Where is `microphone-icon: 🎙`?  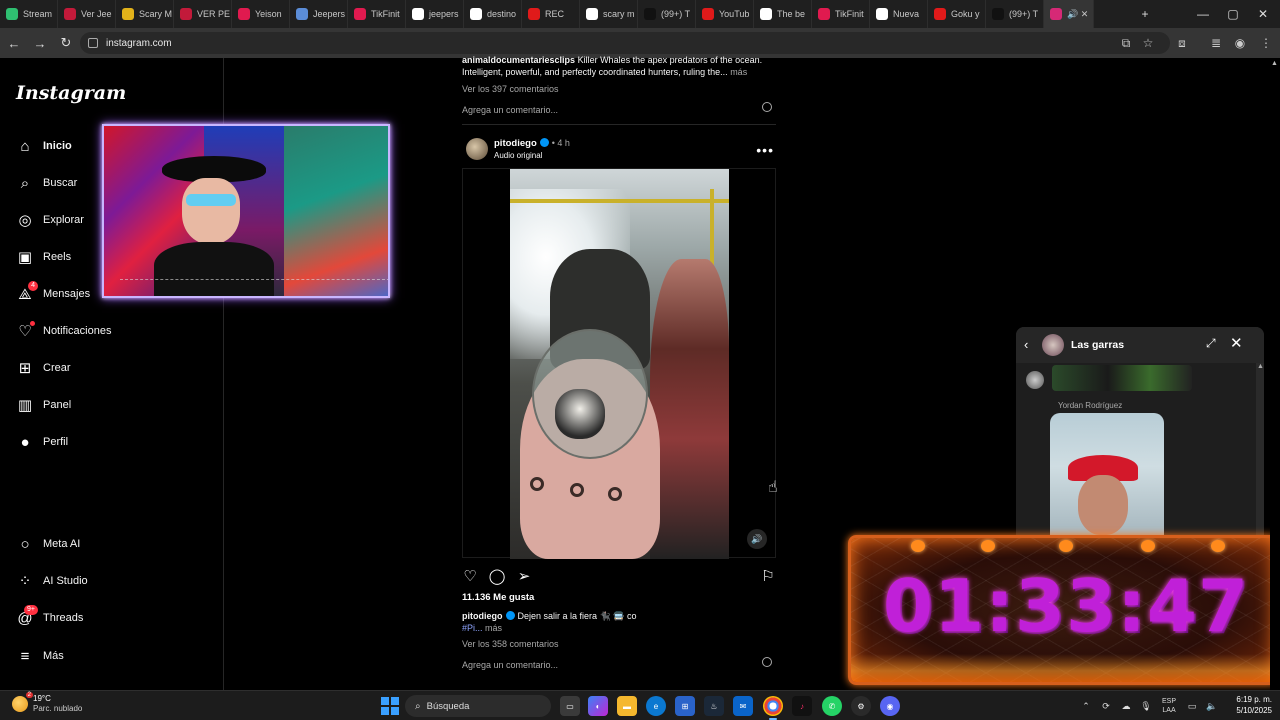
microphone-icon: 🎙 is located at coordinates (1146, 706).